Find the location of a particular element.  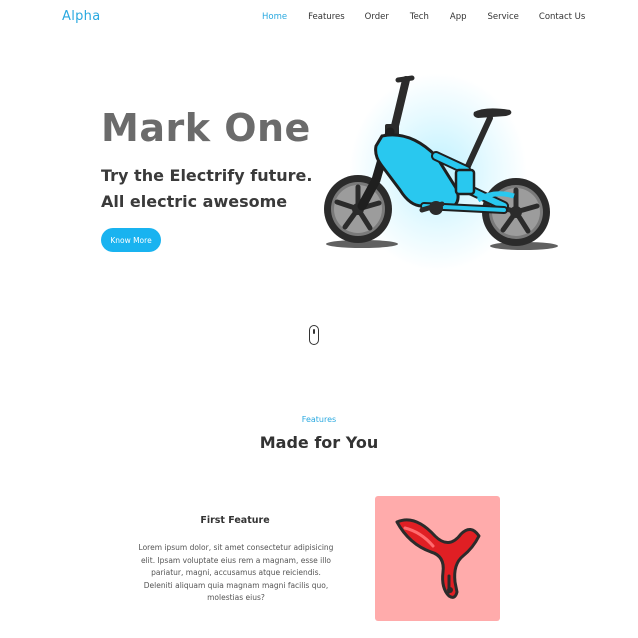

nav-item-app: App is located at coordinates (458, 17).